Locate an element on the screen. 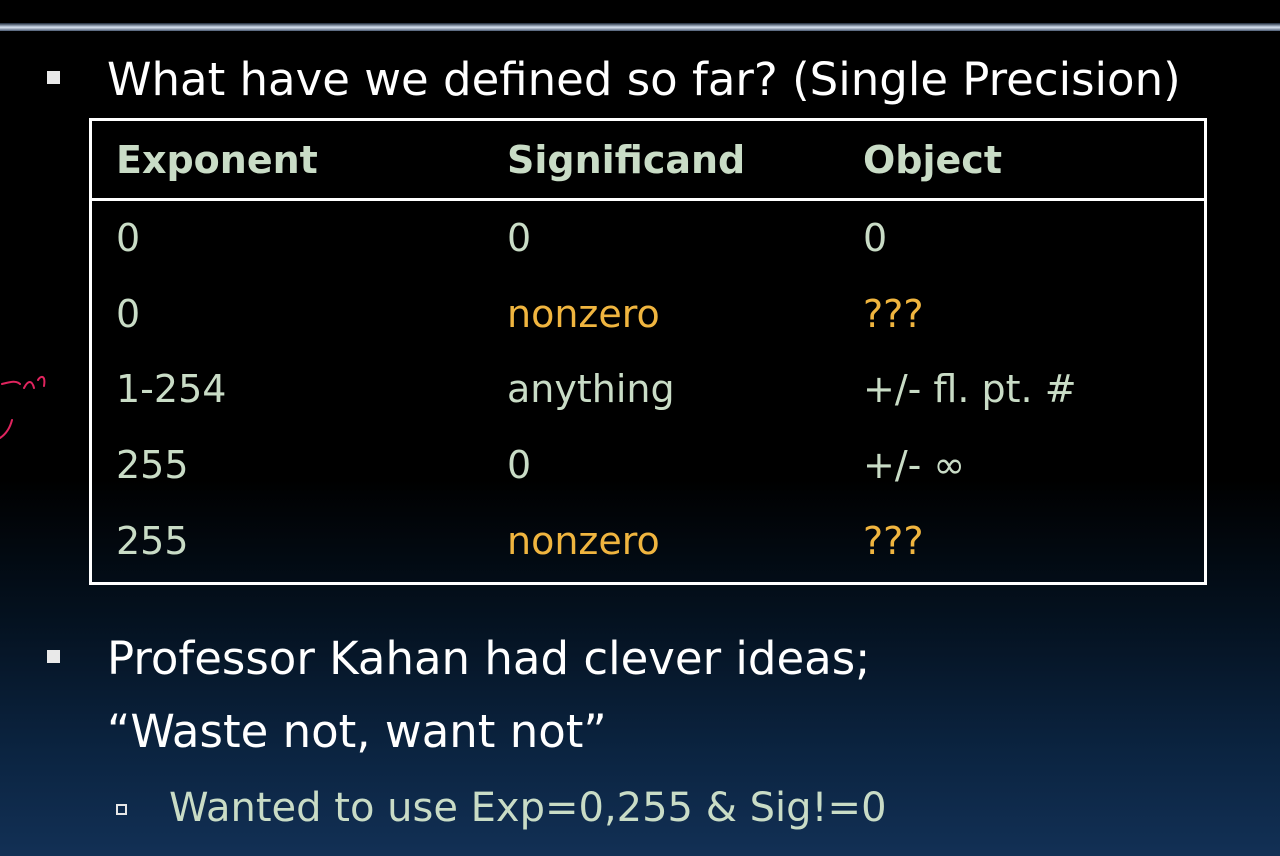 Image resolution: width=1280 pixels, height=856 pixels. table-header-significand: Significand is located at coordinates (626, 160).